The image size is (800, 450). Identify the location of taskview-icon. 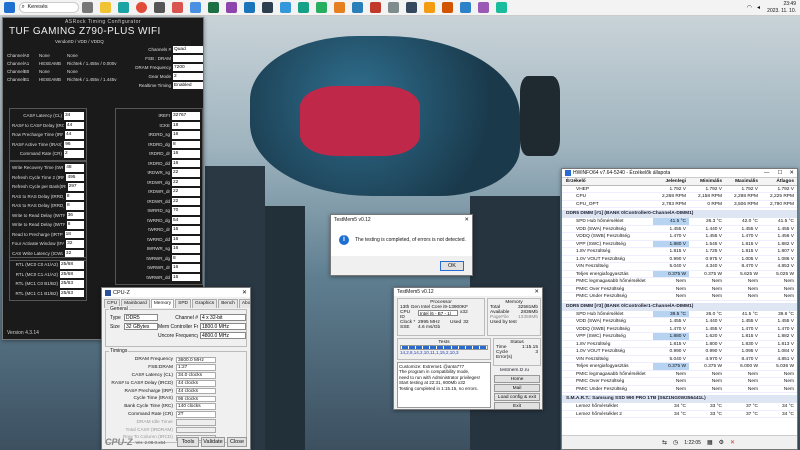
(87, 7).